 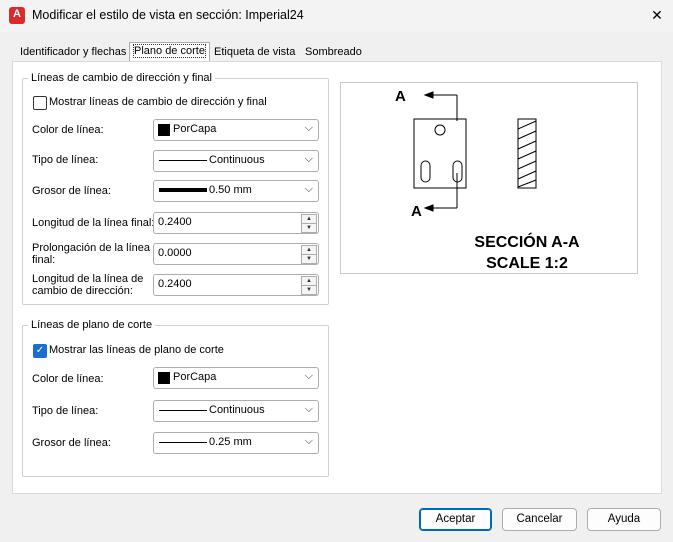 What do you see at coordinates (527, 241) in the screenshot?
I see `preview-caption-title: SECCIÓN A-A` at bounding box center [527, 241].